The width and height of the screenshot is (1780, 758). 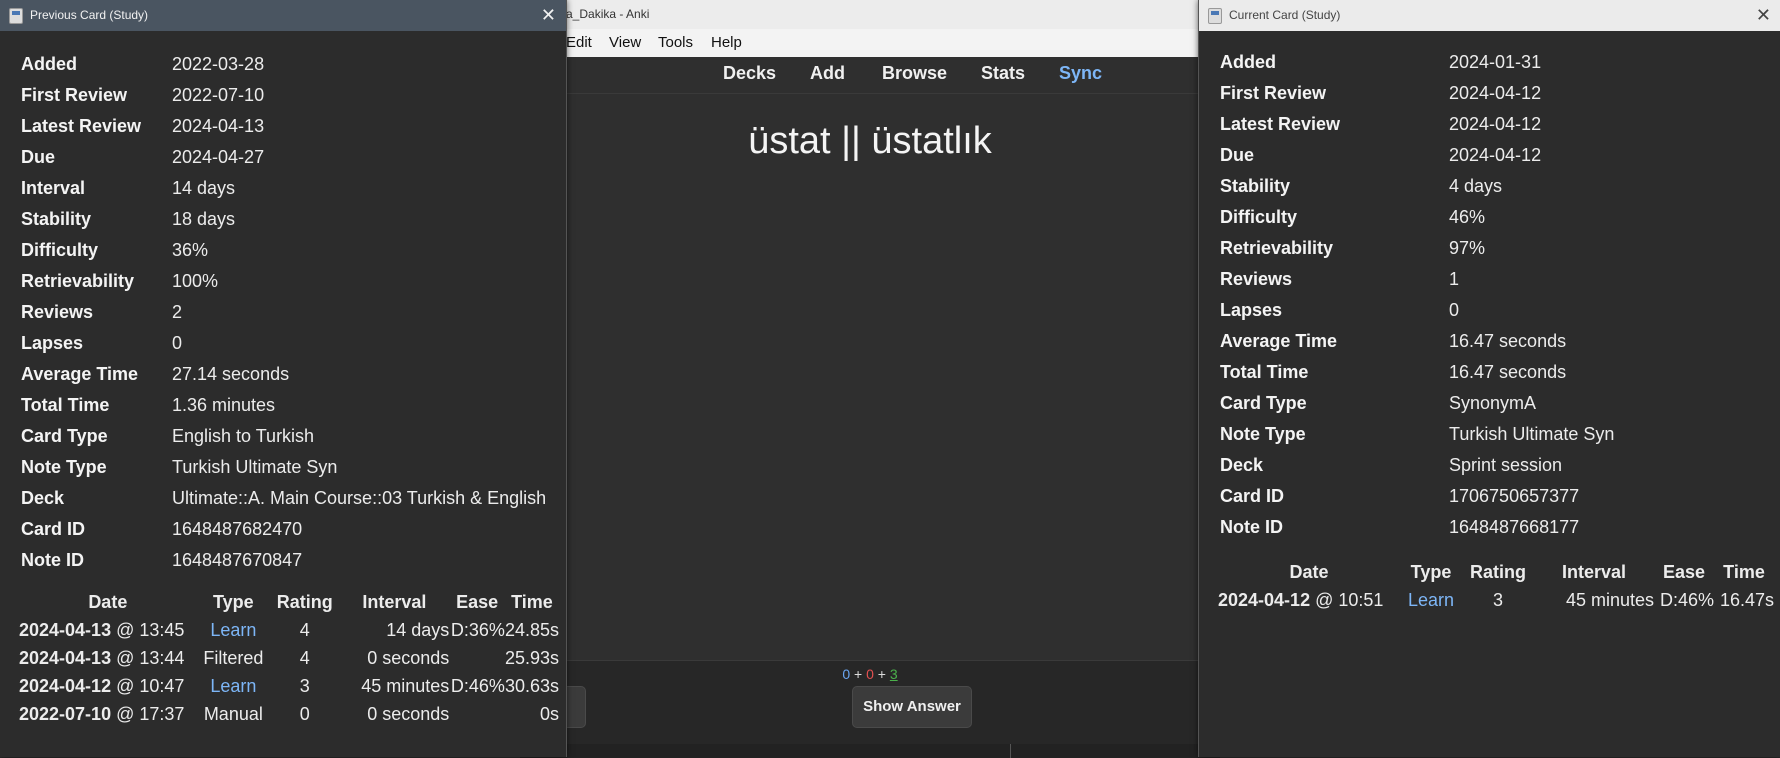 I want to click on review-time: 24.85s, so click(x=531, y=629).